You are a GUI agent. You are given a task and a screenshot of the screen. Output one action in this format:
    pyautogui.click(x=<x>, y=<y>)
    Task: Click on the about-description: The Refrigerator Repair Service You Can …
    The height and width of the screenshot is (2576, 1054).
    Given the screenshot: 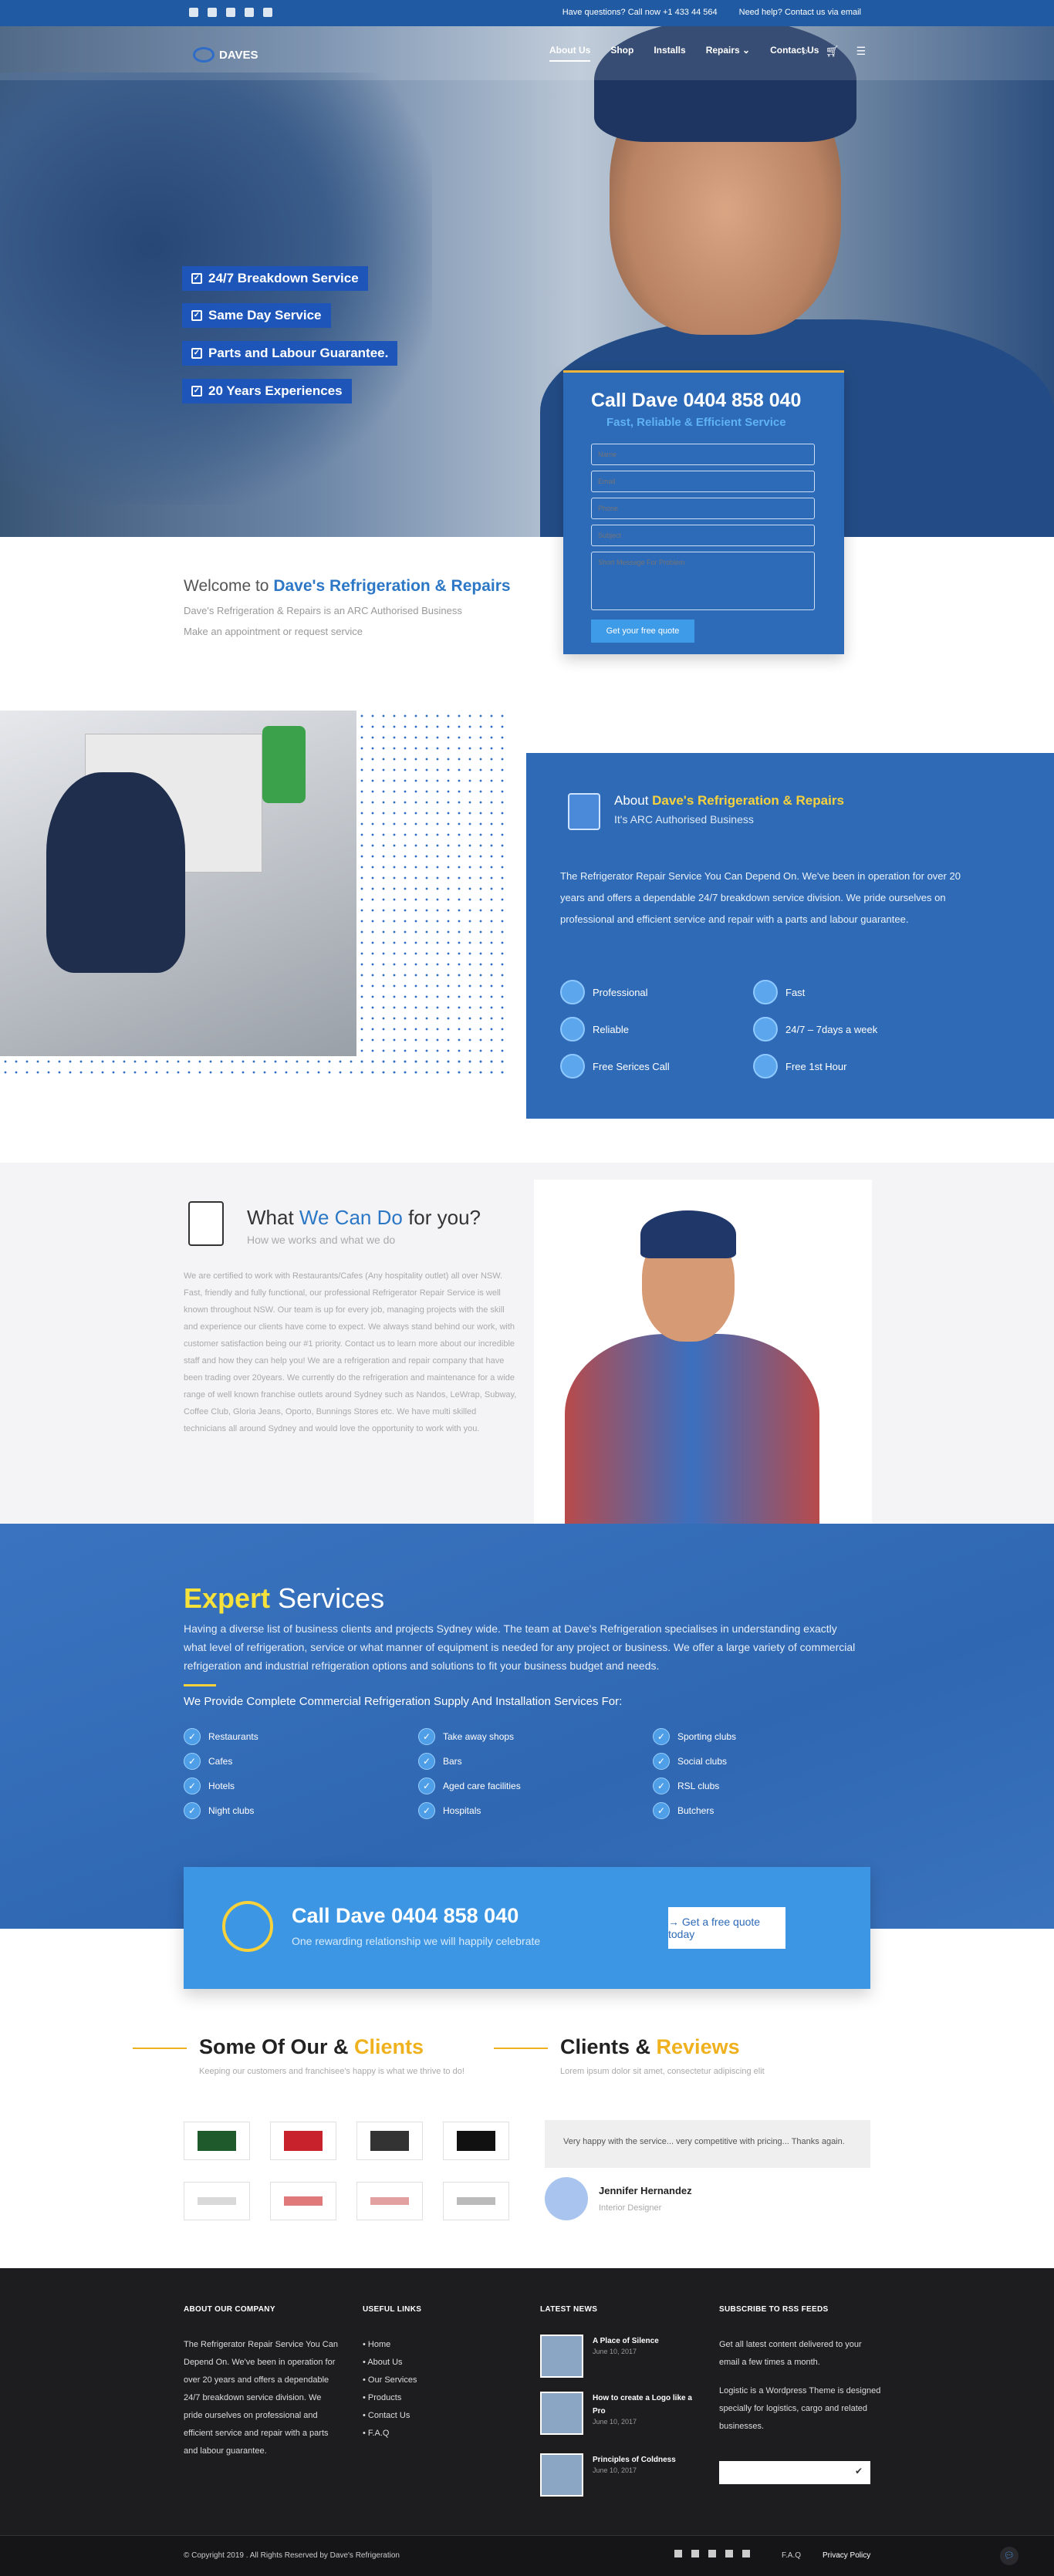 What is the action you would take?
    pyautogui.click(x=760, y=897)
    